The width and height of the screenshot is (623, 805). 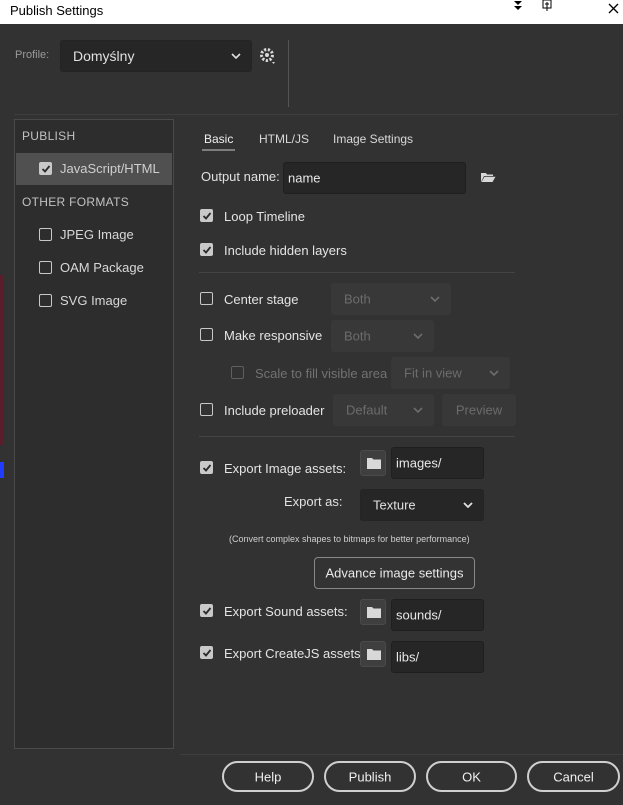 What do you see at coordinates (45, 300) in the screenshot?
I see `svg-image-checkbox` at bounding box center [45, 300].